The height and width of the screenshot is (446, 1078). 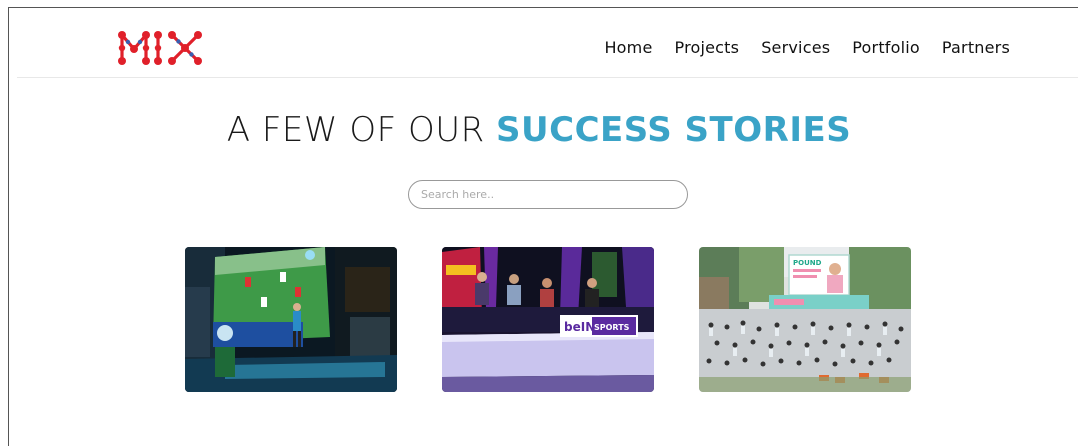 What do you see at coordinates (361, 130) in the screenshot?
I see `page-title-light: A FEW OF OUR` at bounding box center [361, 130].